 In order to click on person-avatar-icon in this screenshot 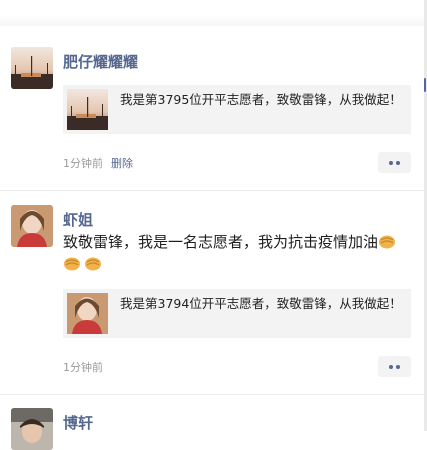, I will do `click(32, 429)`.